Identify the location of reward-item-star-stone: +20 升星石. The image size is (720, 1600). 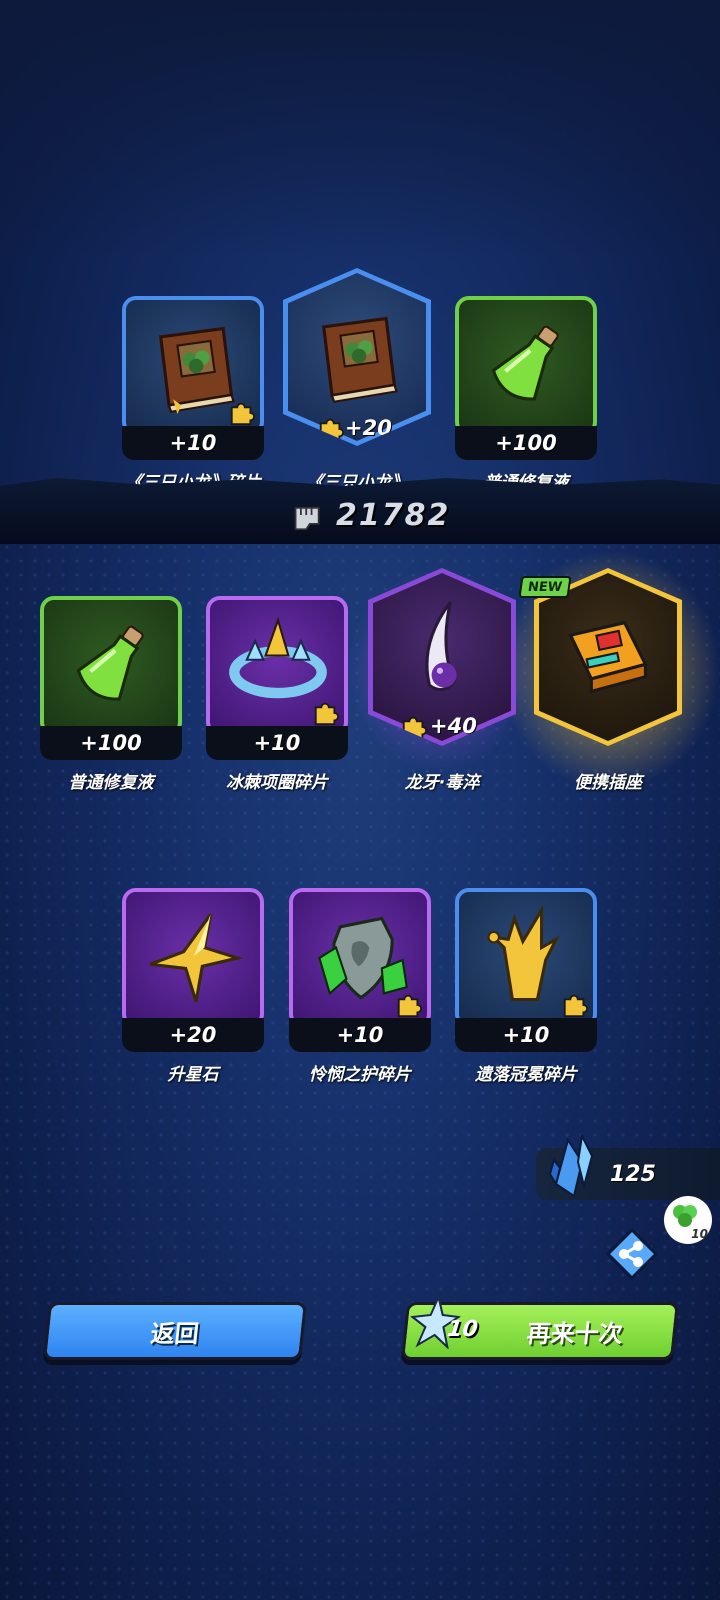
(193, 986).